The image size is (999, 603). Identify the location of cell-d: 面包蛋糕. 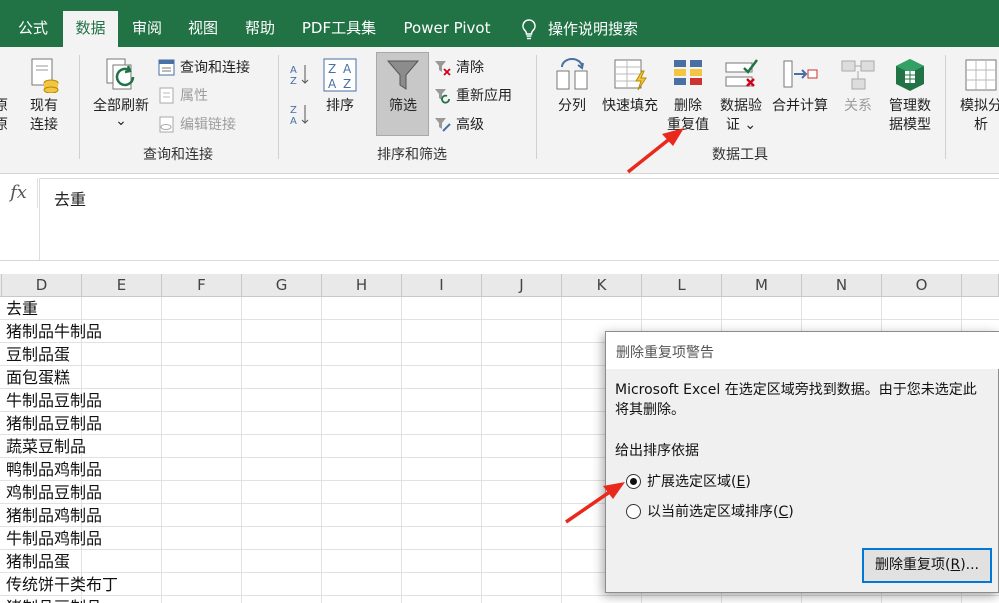
(38, 377).